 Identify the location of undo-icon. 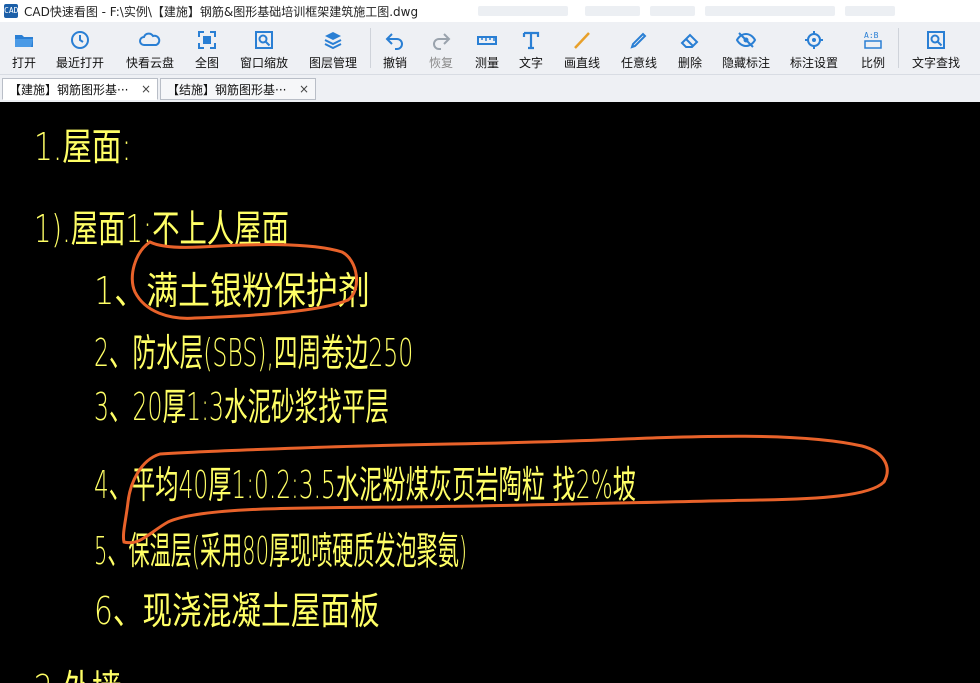
(394, 41).